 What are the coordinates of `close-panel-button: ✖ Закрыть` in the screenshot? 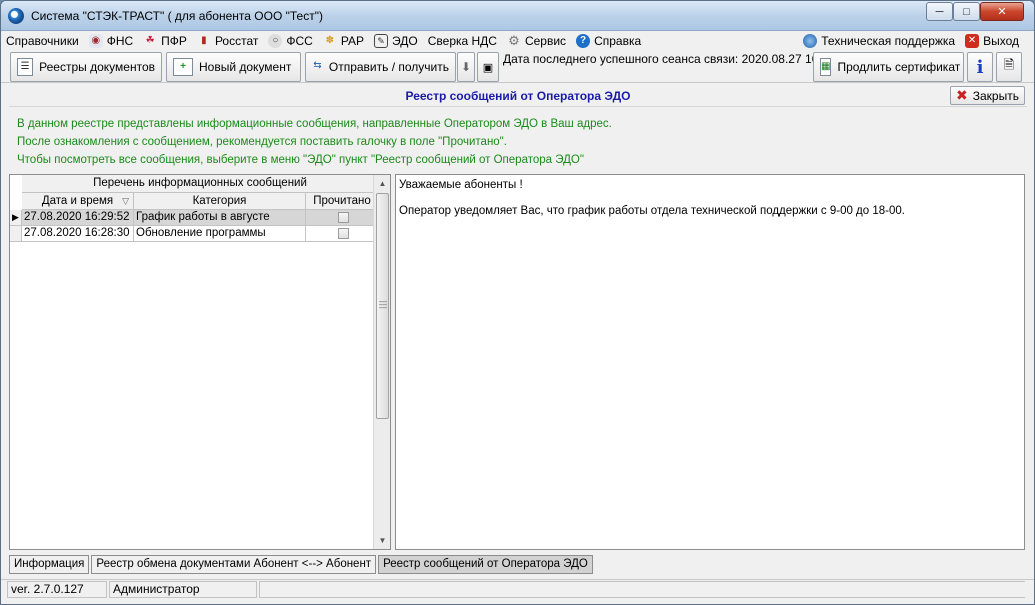 It's located at (987, 95).